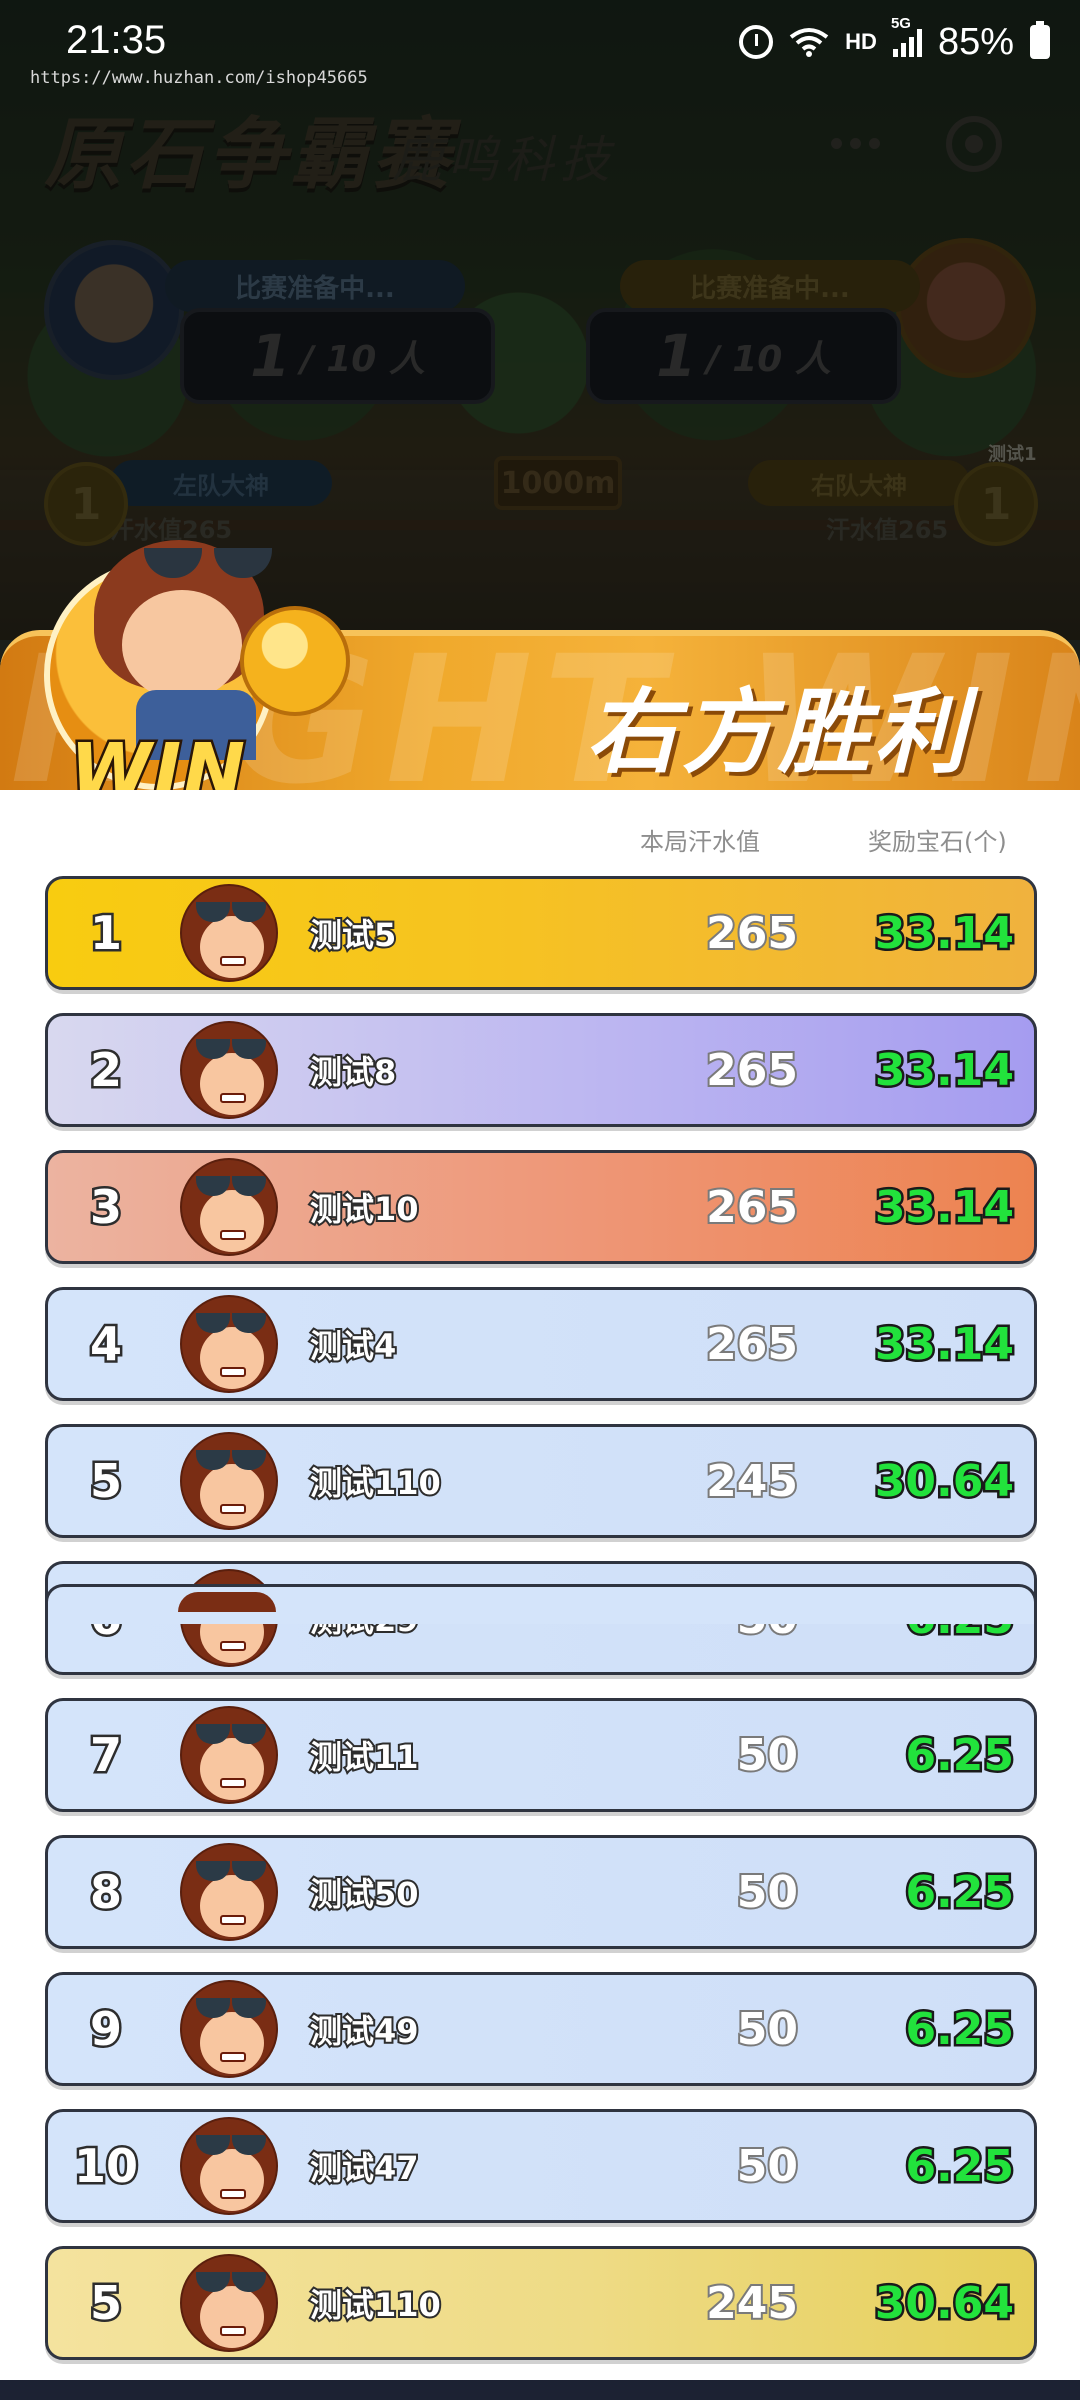 This screenshot has width=1080, height=2400. Describe the element at coordinates (541, 2166) in the screenshot. I see `ranking-row: 10 测试47 50 6.25` at that location.